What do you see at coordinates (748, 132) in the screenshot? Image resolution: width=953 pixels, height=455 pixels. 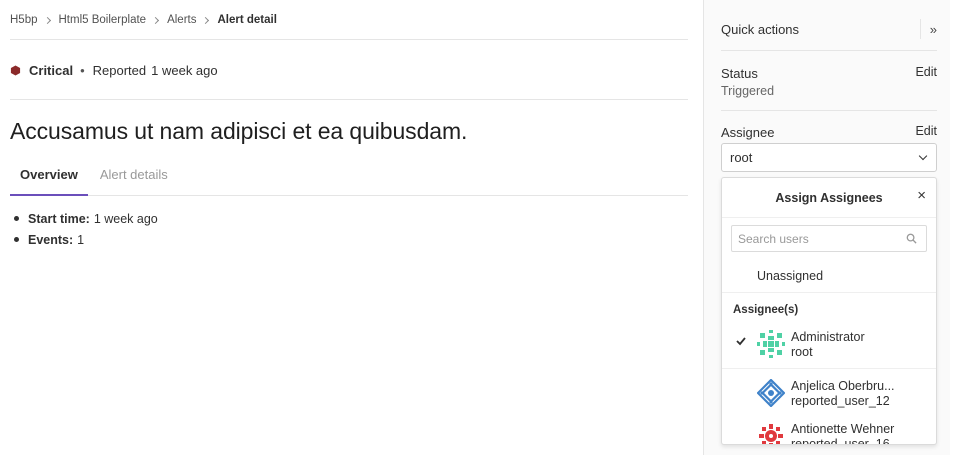 I see `assignee-title: Assignee` at bounding box center [748, 132].